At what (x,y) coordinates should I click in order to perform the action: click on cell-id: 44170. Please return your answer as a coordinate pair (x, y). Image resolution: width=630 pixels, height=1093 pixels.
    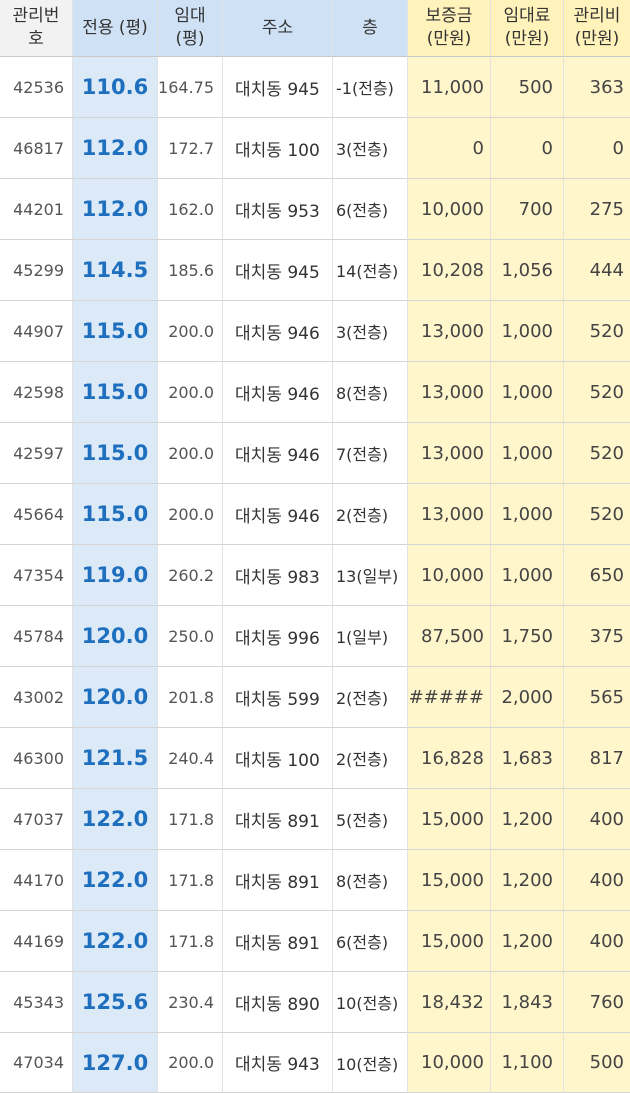
    Looking at the image, I should click on (36, 880).